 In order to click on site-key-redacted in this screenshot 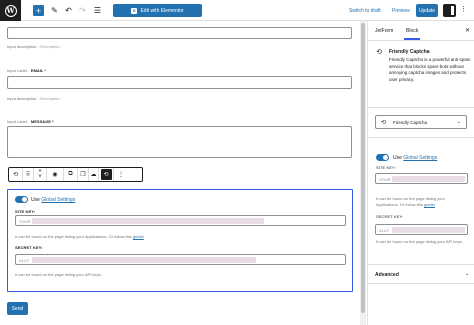, I will do `click(148, 221)`.